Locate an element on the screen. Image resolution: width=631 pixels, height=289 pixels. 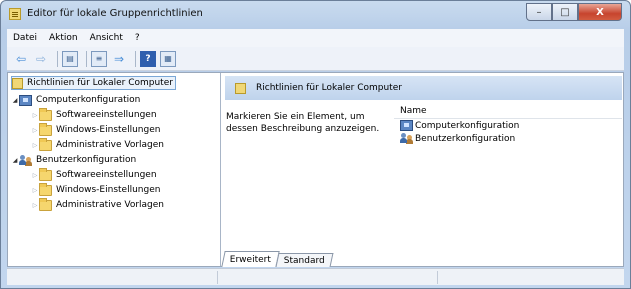
properties-icon: ≡ is located at coordinates (99, 58).